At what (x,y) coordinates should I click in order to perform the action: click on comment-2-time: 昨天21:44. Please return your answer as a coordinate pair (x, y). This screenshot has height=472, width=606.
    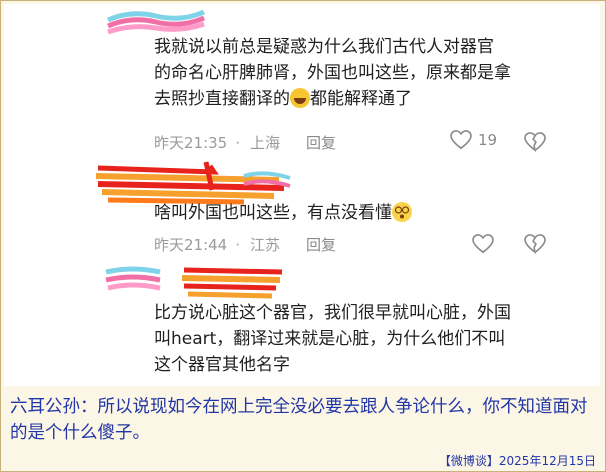
    Looking at the image, I should click on (191, 245).